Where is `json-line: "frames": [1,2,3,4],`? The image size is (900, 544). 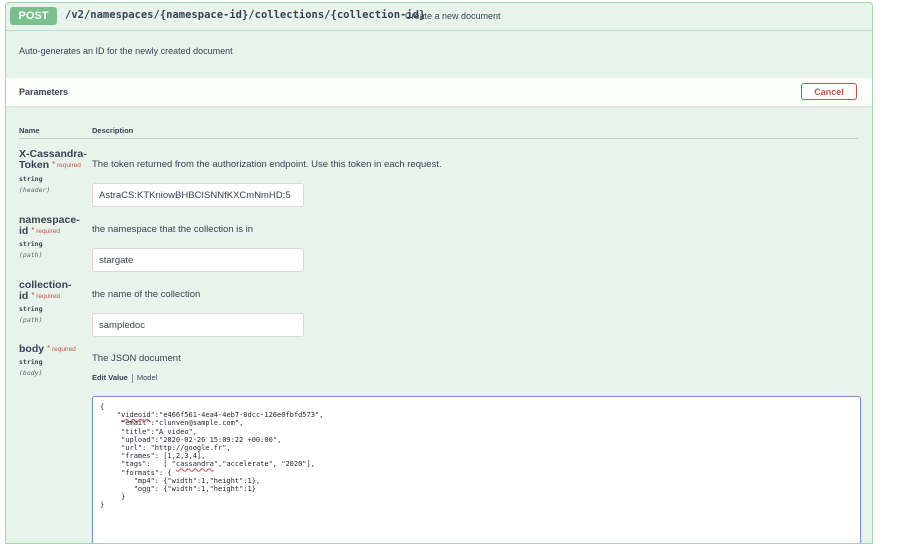
json-line: "frames": [1,2,3,4], is located at coordinates (153, 456).